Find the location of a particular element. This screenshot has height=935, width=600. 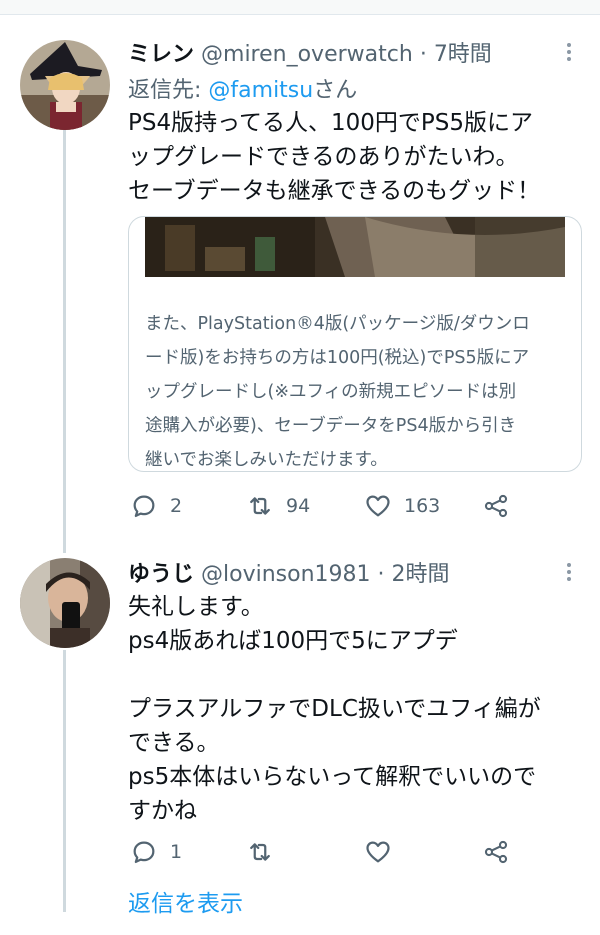

display-name: ゆうじ is located at coordinates (161, 574).